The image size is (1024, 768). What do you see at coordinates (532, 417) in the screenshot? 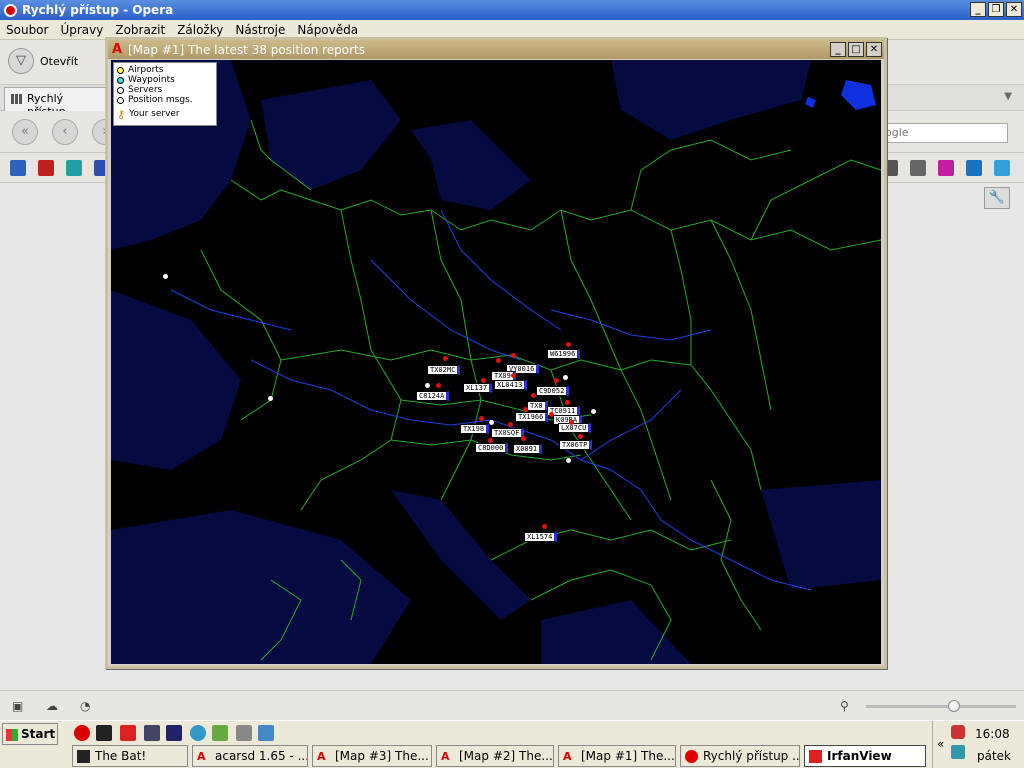
I see `position-report-label: TX1966` at bounding box center [532, 417].